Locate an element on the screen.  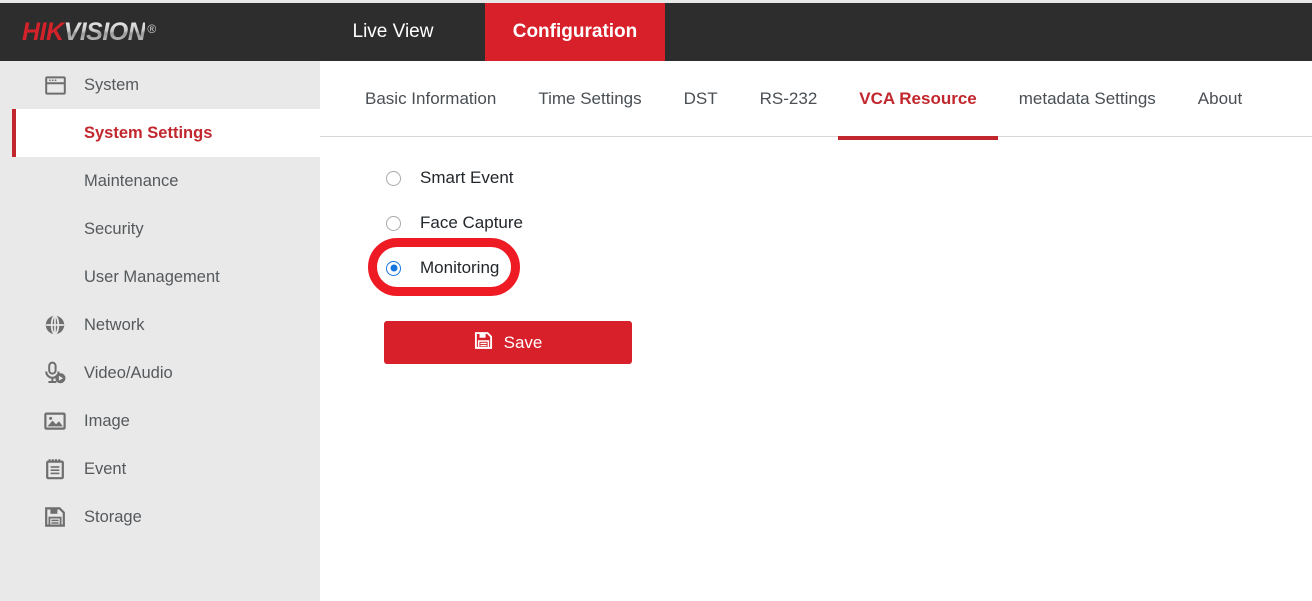
tab-dst: DST is located at coordinates (701, 98).